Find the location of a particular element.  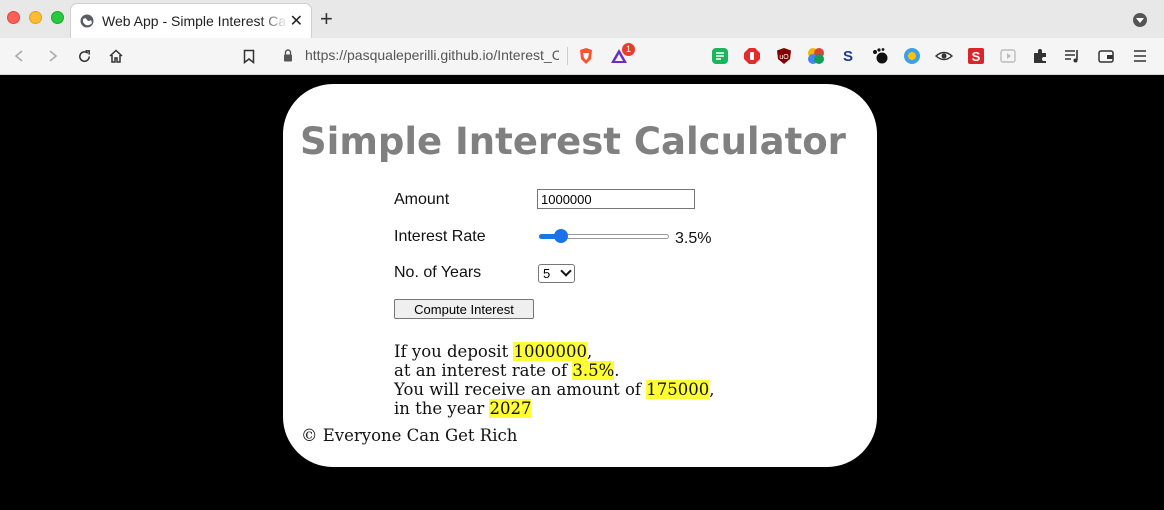

red-s-extension-icon: S is located at coordinates (976, 56).